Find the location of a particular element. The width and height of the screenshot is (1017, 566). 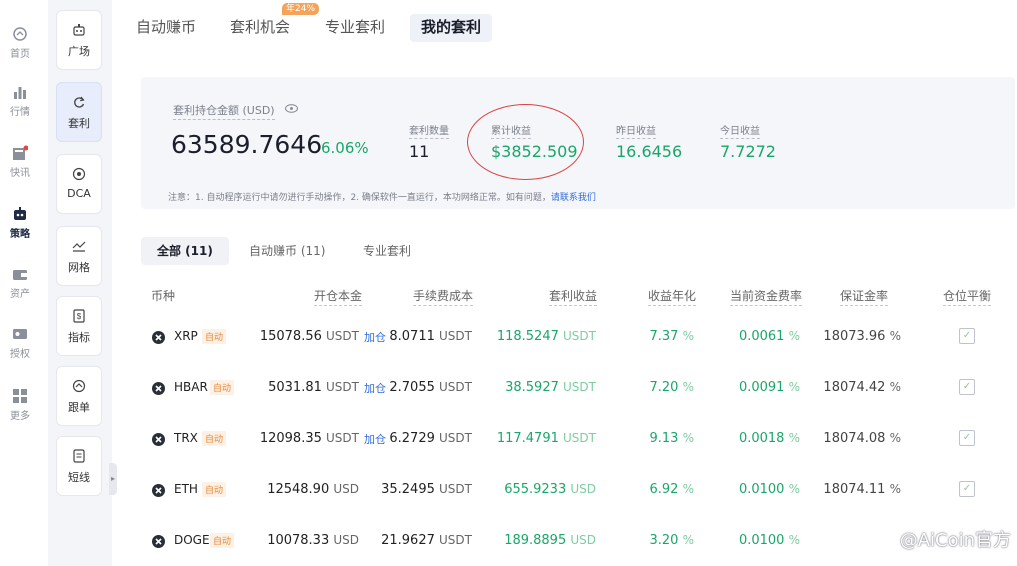

apr-value: 7.20 is located at coordinates (664, 387).